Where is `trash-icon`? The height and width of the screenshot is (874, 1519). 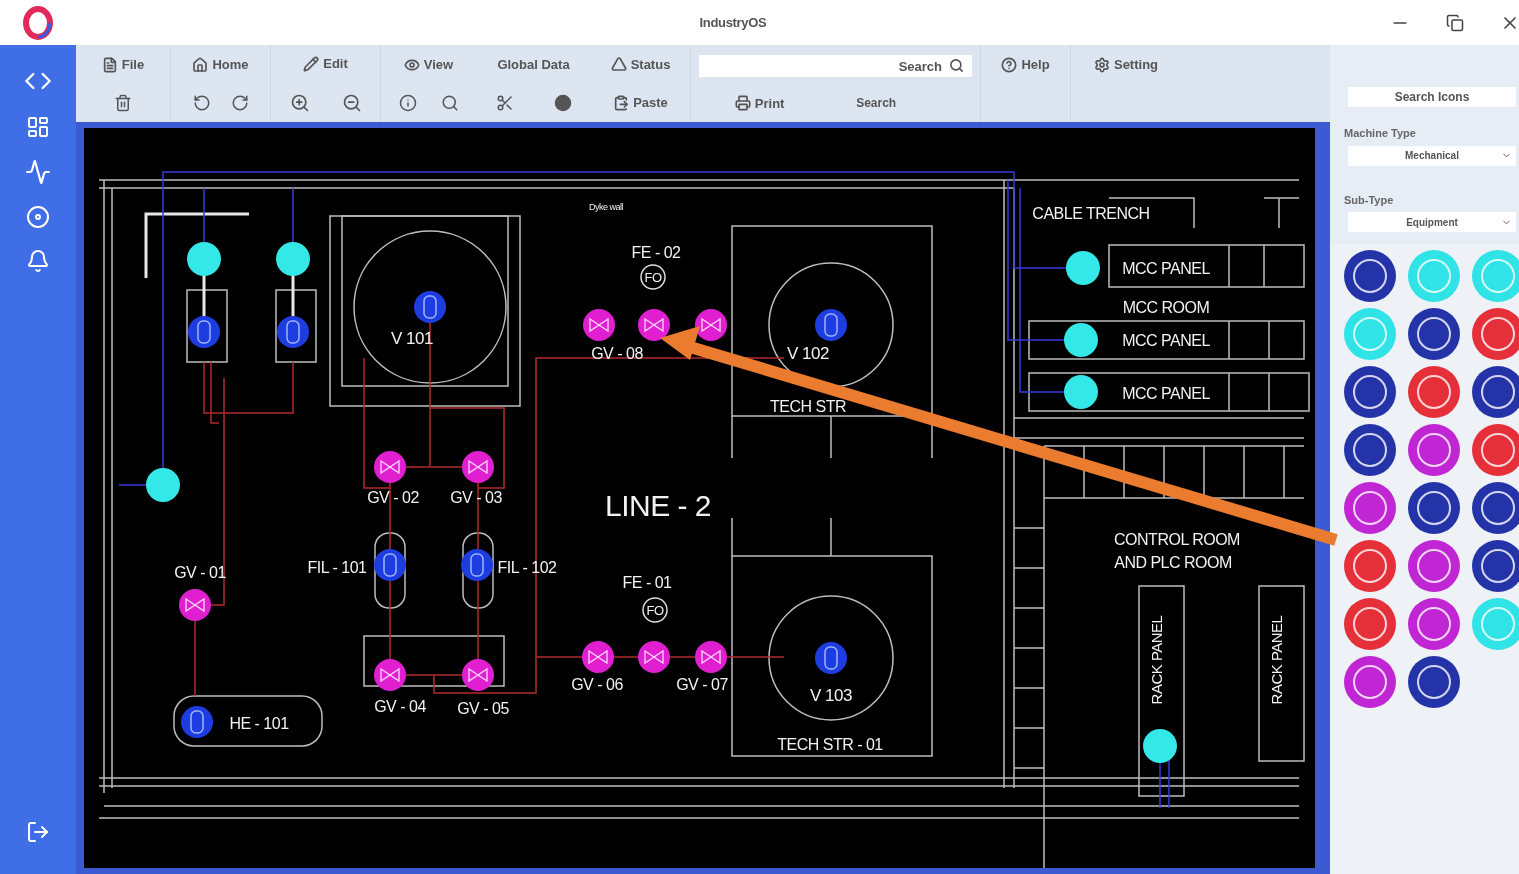 trash-icon is located at coordinates (123, 103).